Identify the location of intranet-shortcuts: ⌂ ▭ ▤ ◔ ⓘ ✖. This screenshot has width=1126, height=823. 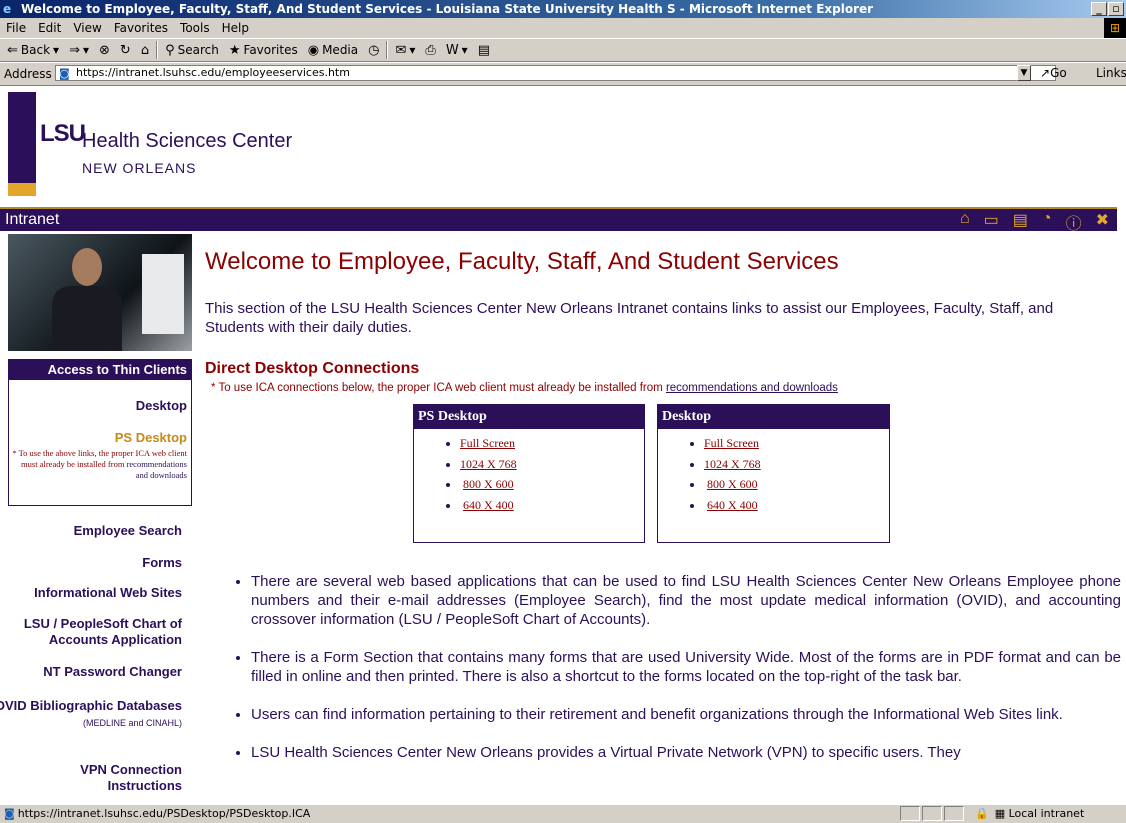
(1034, 222).